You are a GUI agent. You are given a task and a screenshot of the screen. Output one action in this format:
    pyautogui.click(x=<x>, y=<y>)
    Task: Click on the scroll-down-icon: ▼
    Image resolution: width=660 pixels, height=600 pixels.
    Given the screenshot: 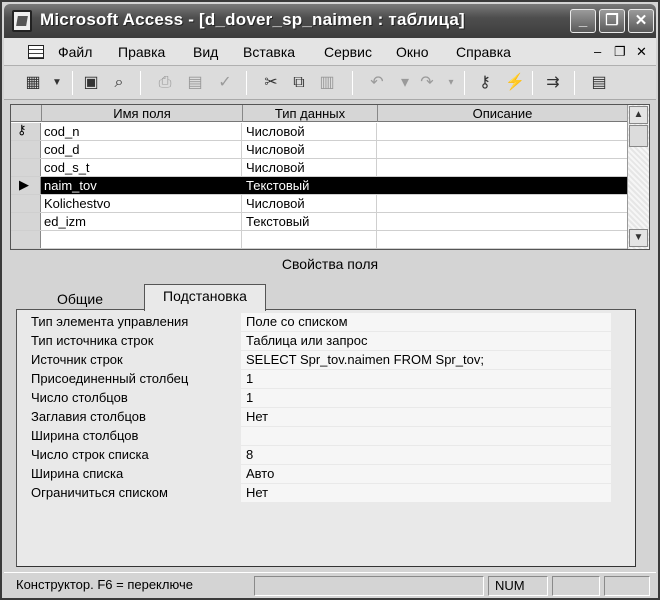 What is the action you would take?
    pyautogui.click(x=638, y=238)
    